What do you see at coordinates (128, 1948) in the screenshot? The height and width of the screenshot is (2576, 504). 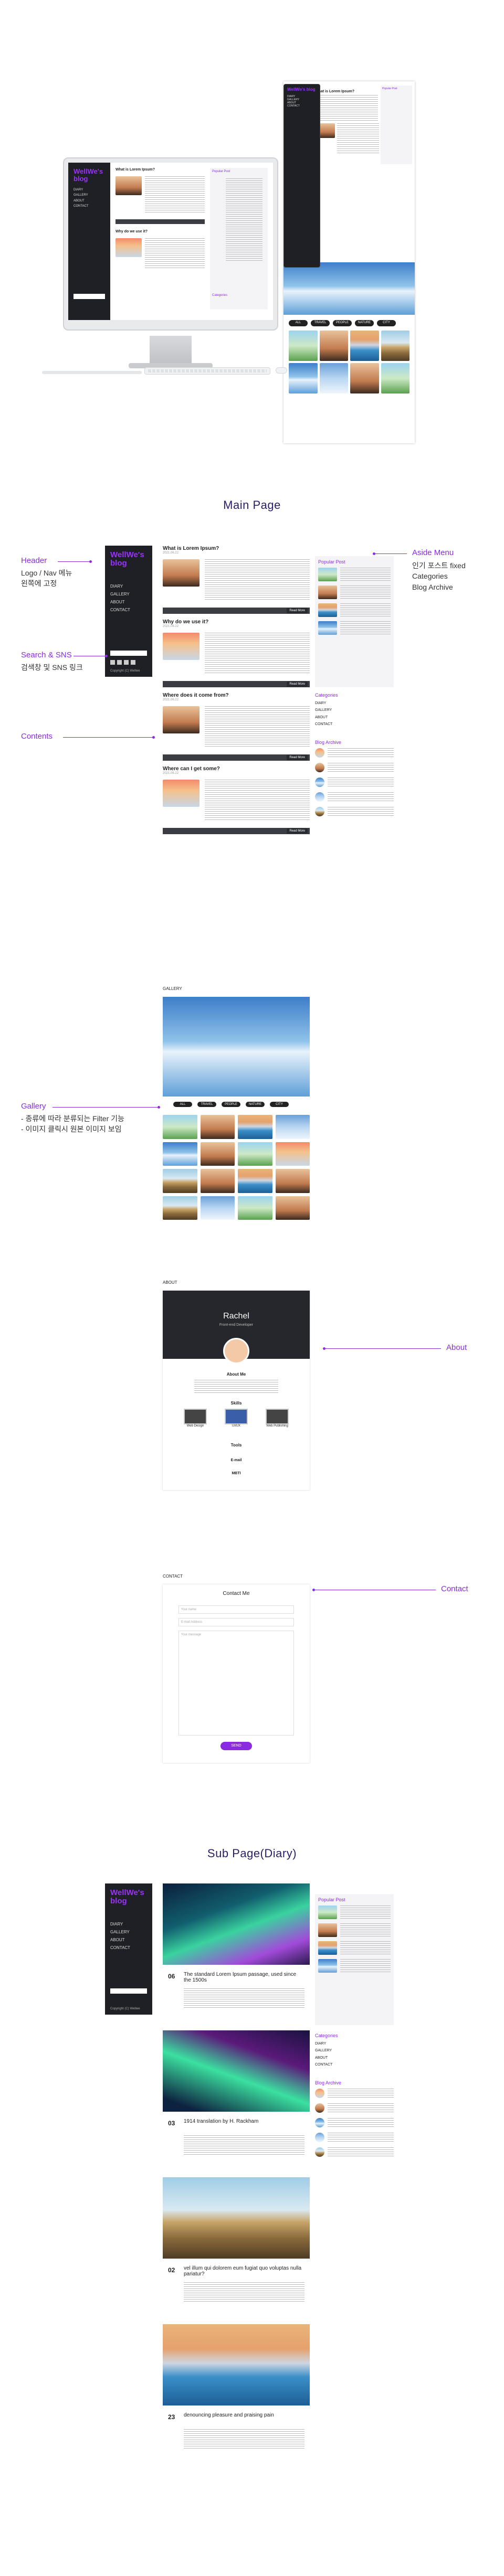 I see `sub-menu-contact: CONTACT` at bounding box center [128, 1948].